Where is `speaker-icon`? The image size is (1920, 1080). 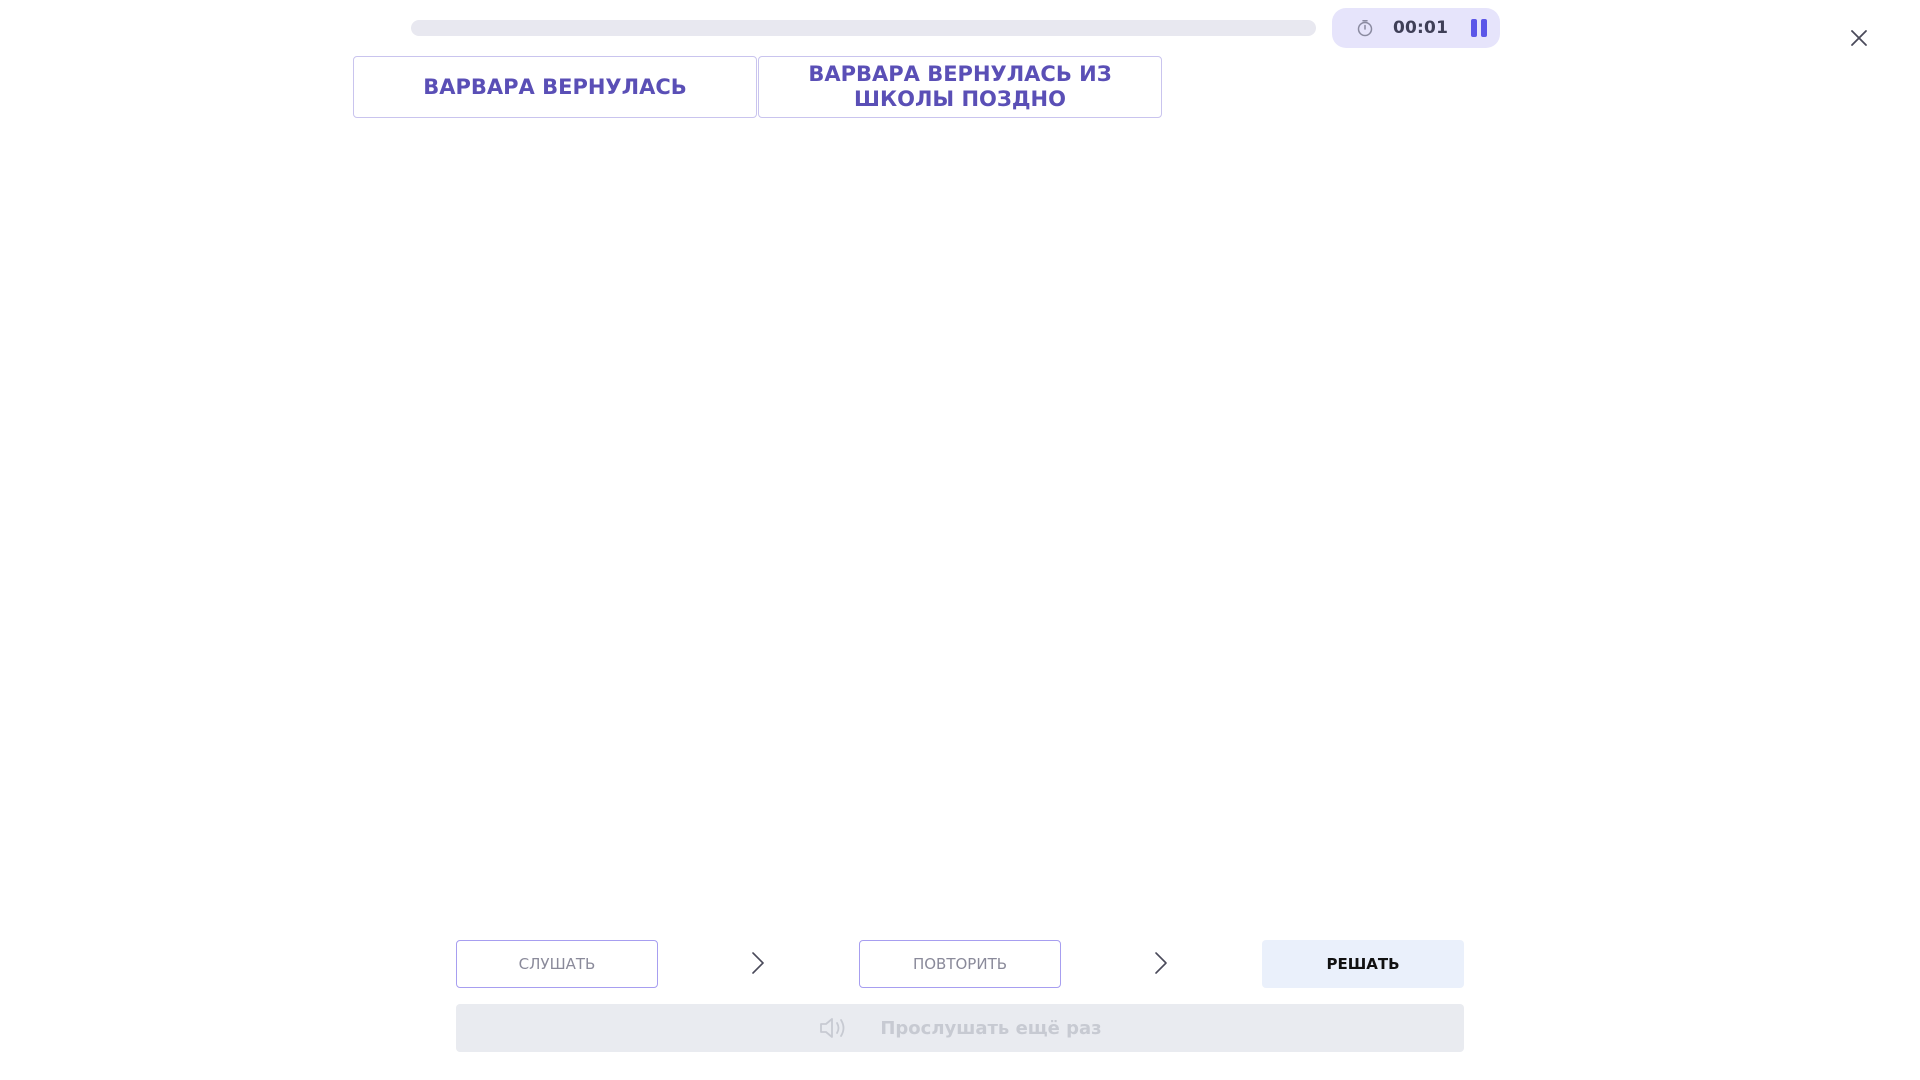 speaker-icon is located at coordinates (834, 1028).